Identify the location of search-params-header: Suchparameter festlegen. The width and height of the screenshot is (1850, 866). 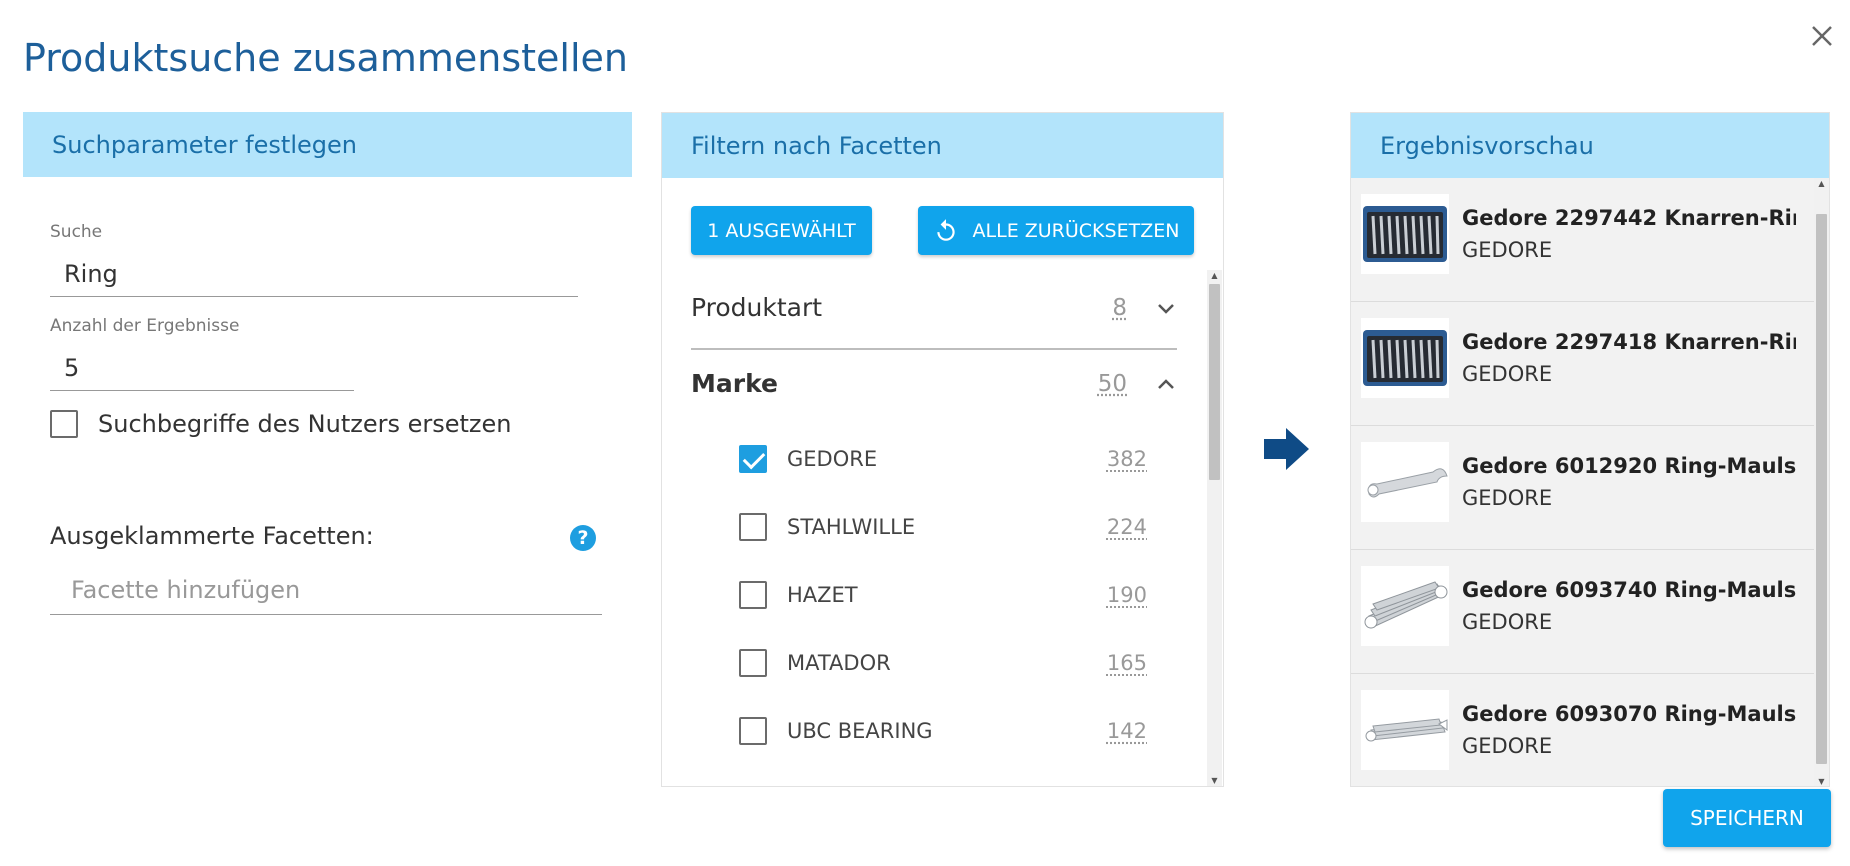
(327, 144).